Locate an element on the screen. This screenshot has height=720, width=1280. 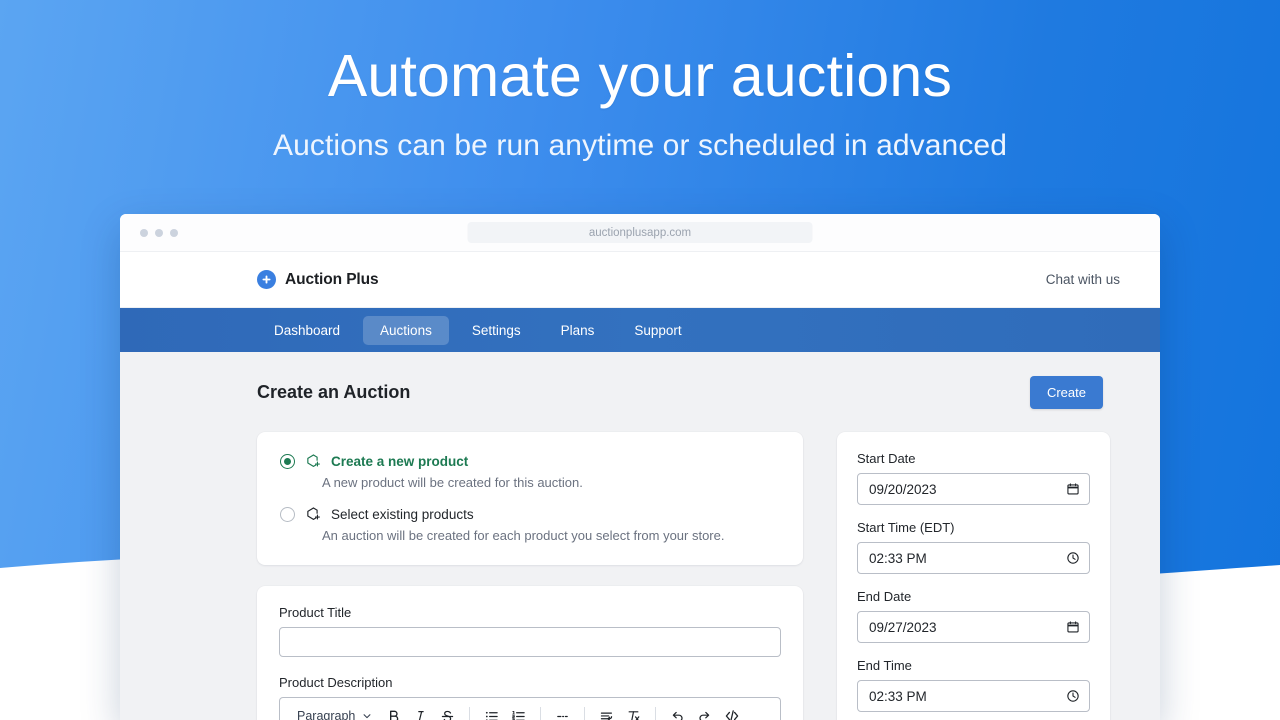
numbered-list-icon is located at coordinates (518, 712).